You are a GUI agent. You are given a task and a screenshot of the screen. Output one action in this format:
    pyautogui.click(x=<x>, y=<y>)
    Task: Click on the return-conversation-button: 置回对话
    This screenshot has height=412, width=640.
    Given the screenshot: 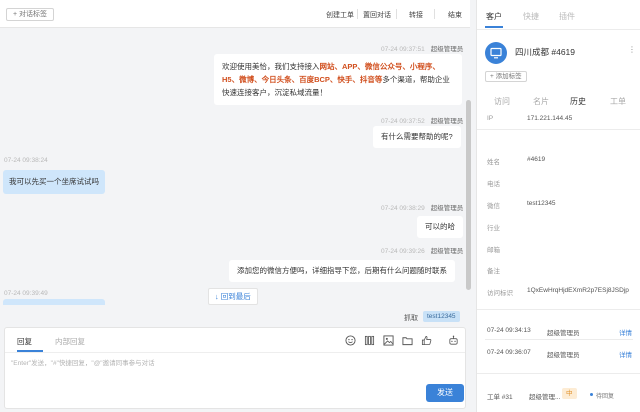 What is the action you would take?
    pyautogui.click(x=377, y=15)
    